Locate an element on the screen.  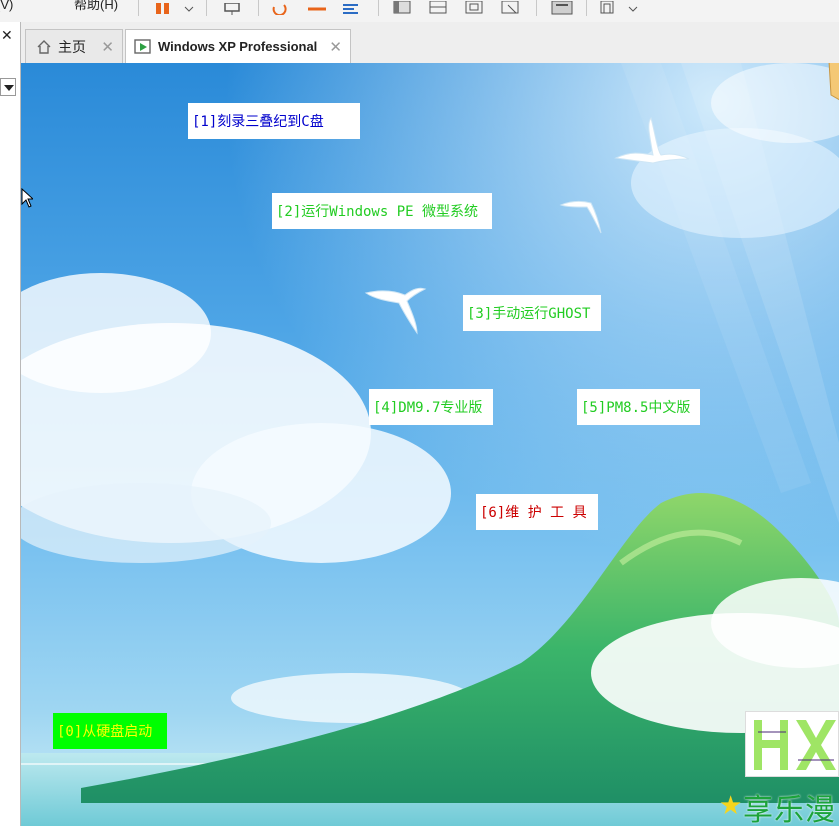
boot-item-label: [3]手动运行GHOST is located at coordinates (529, 314).